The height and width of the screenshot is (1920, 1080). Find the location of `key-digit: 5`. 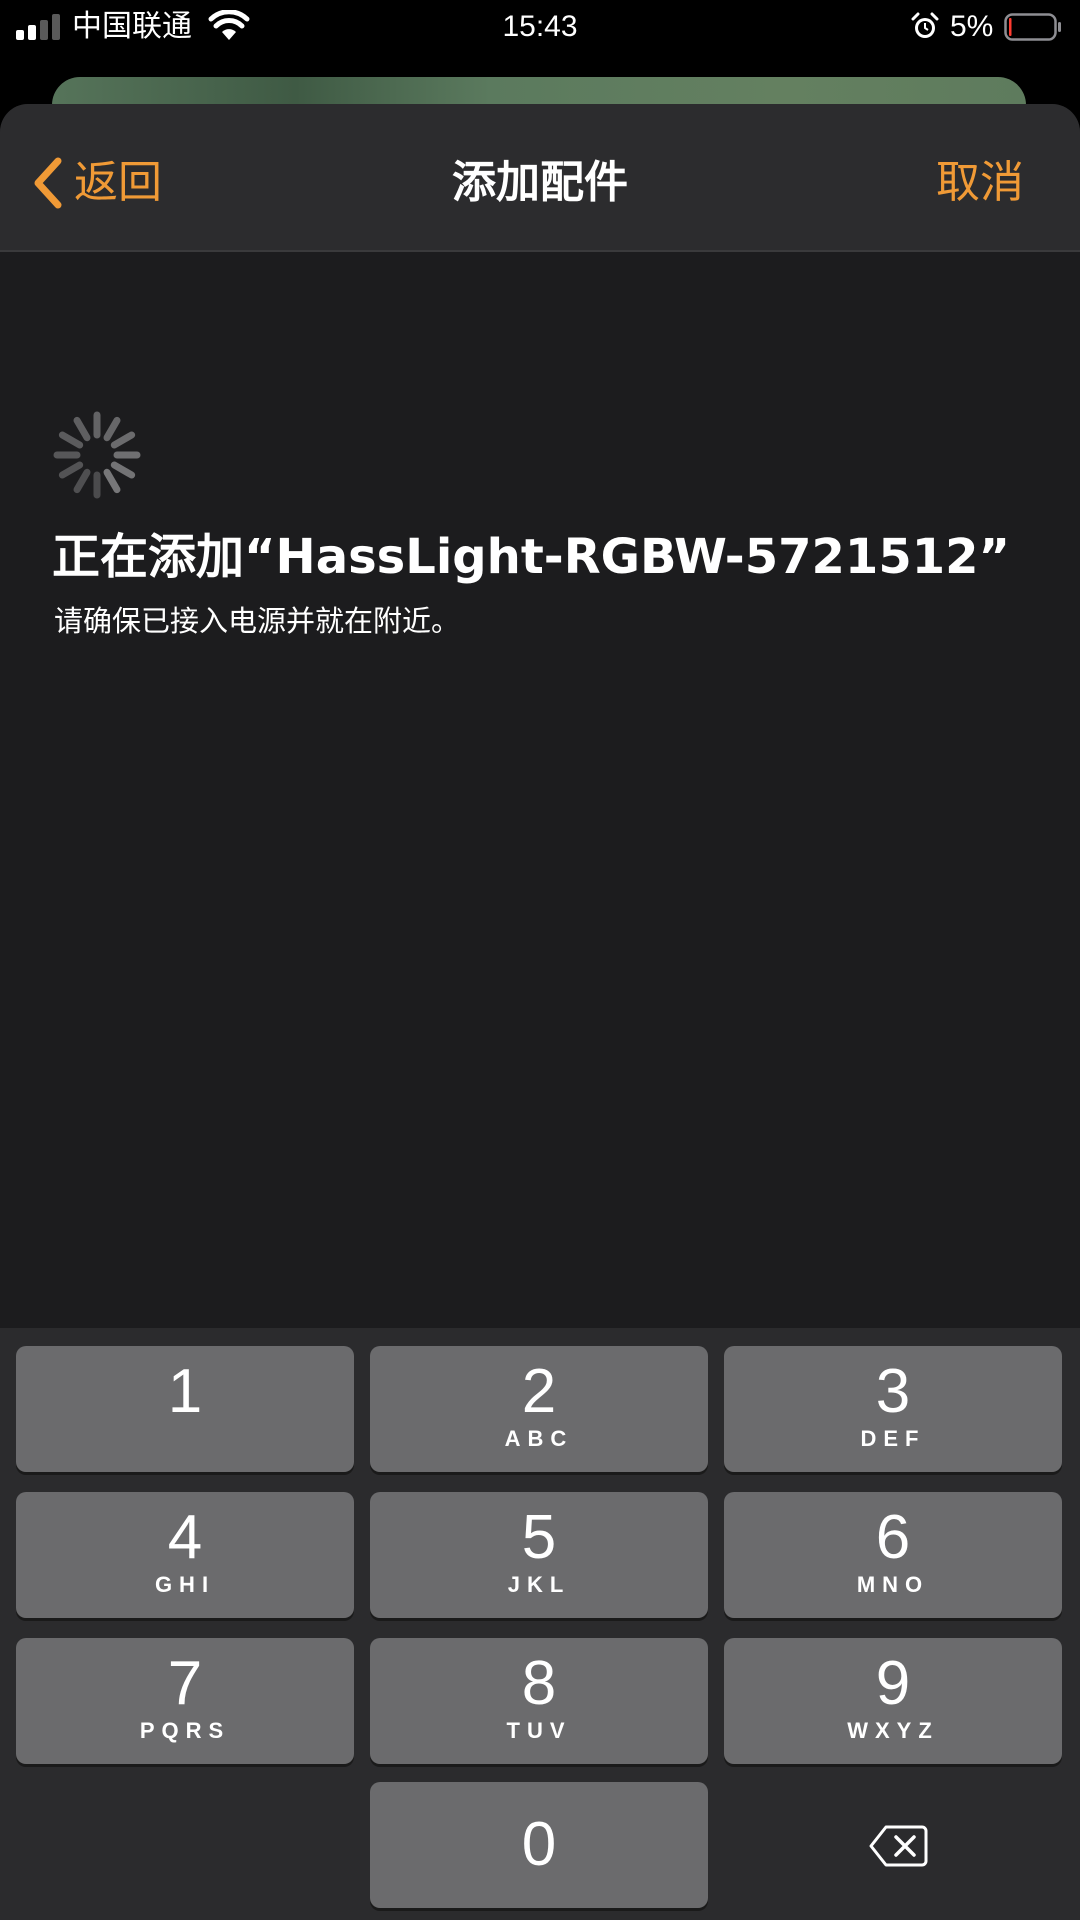

key-digit: 5 is located at coordinates (539, 1537).